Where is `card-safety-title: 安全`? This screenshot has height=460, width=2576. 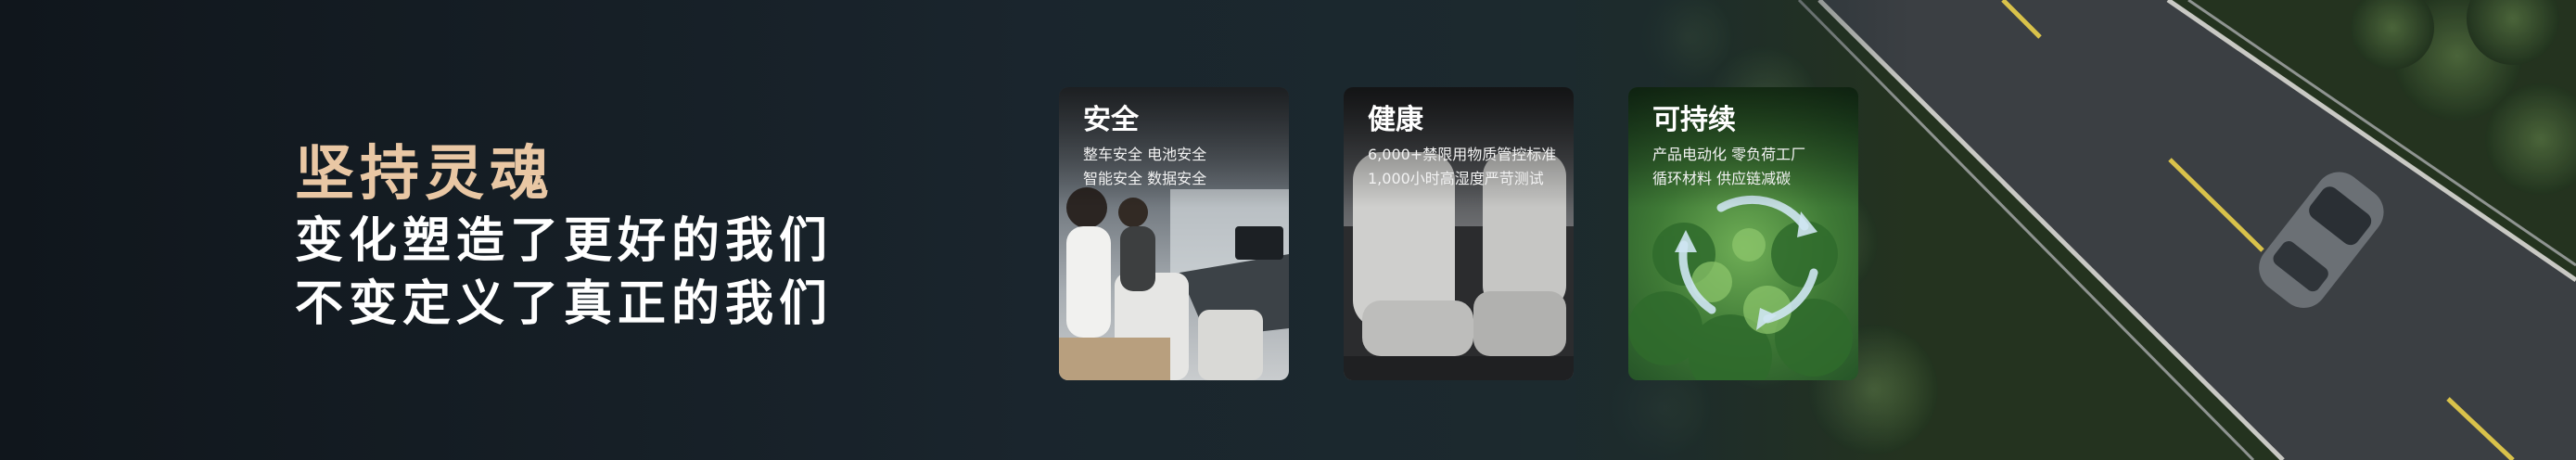
card-safety-title: 安全 is located at coordinates (1111, 120).